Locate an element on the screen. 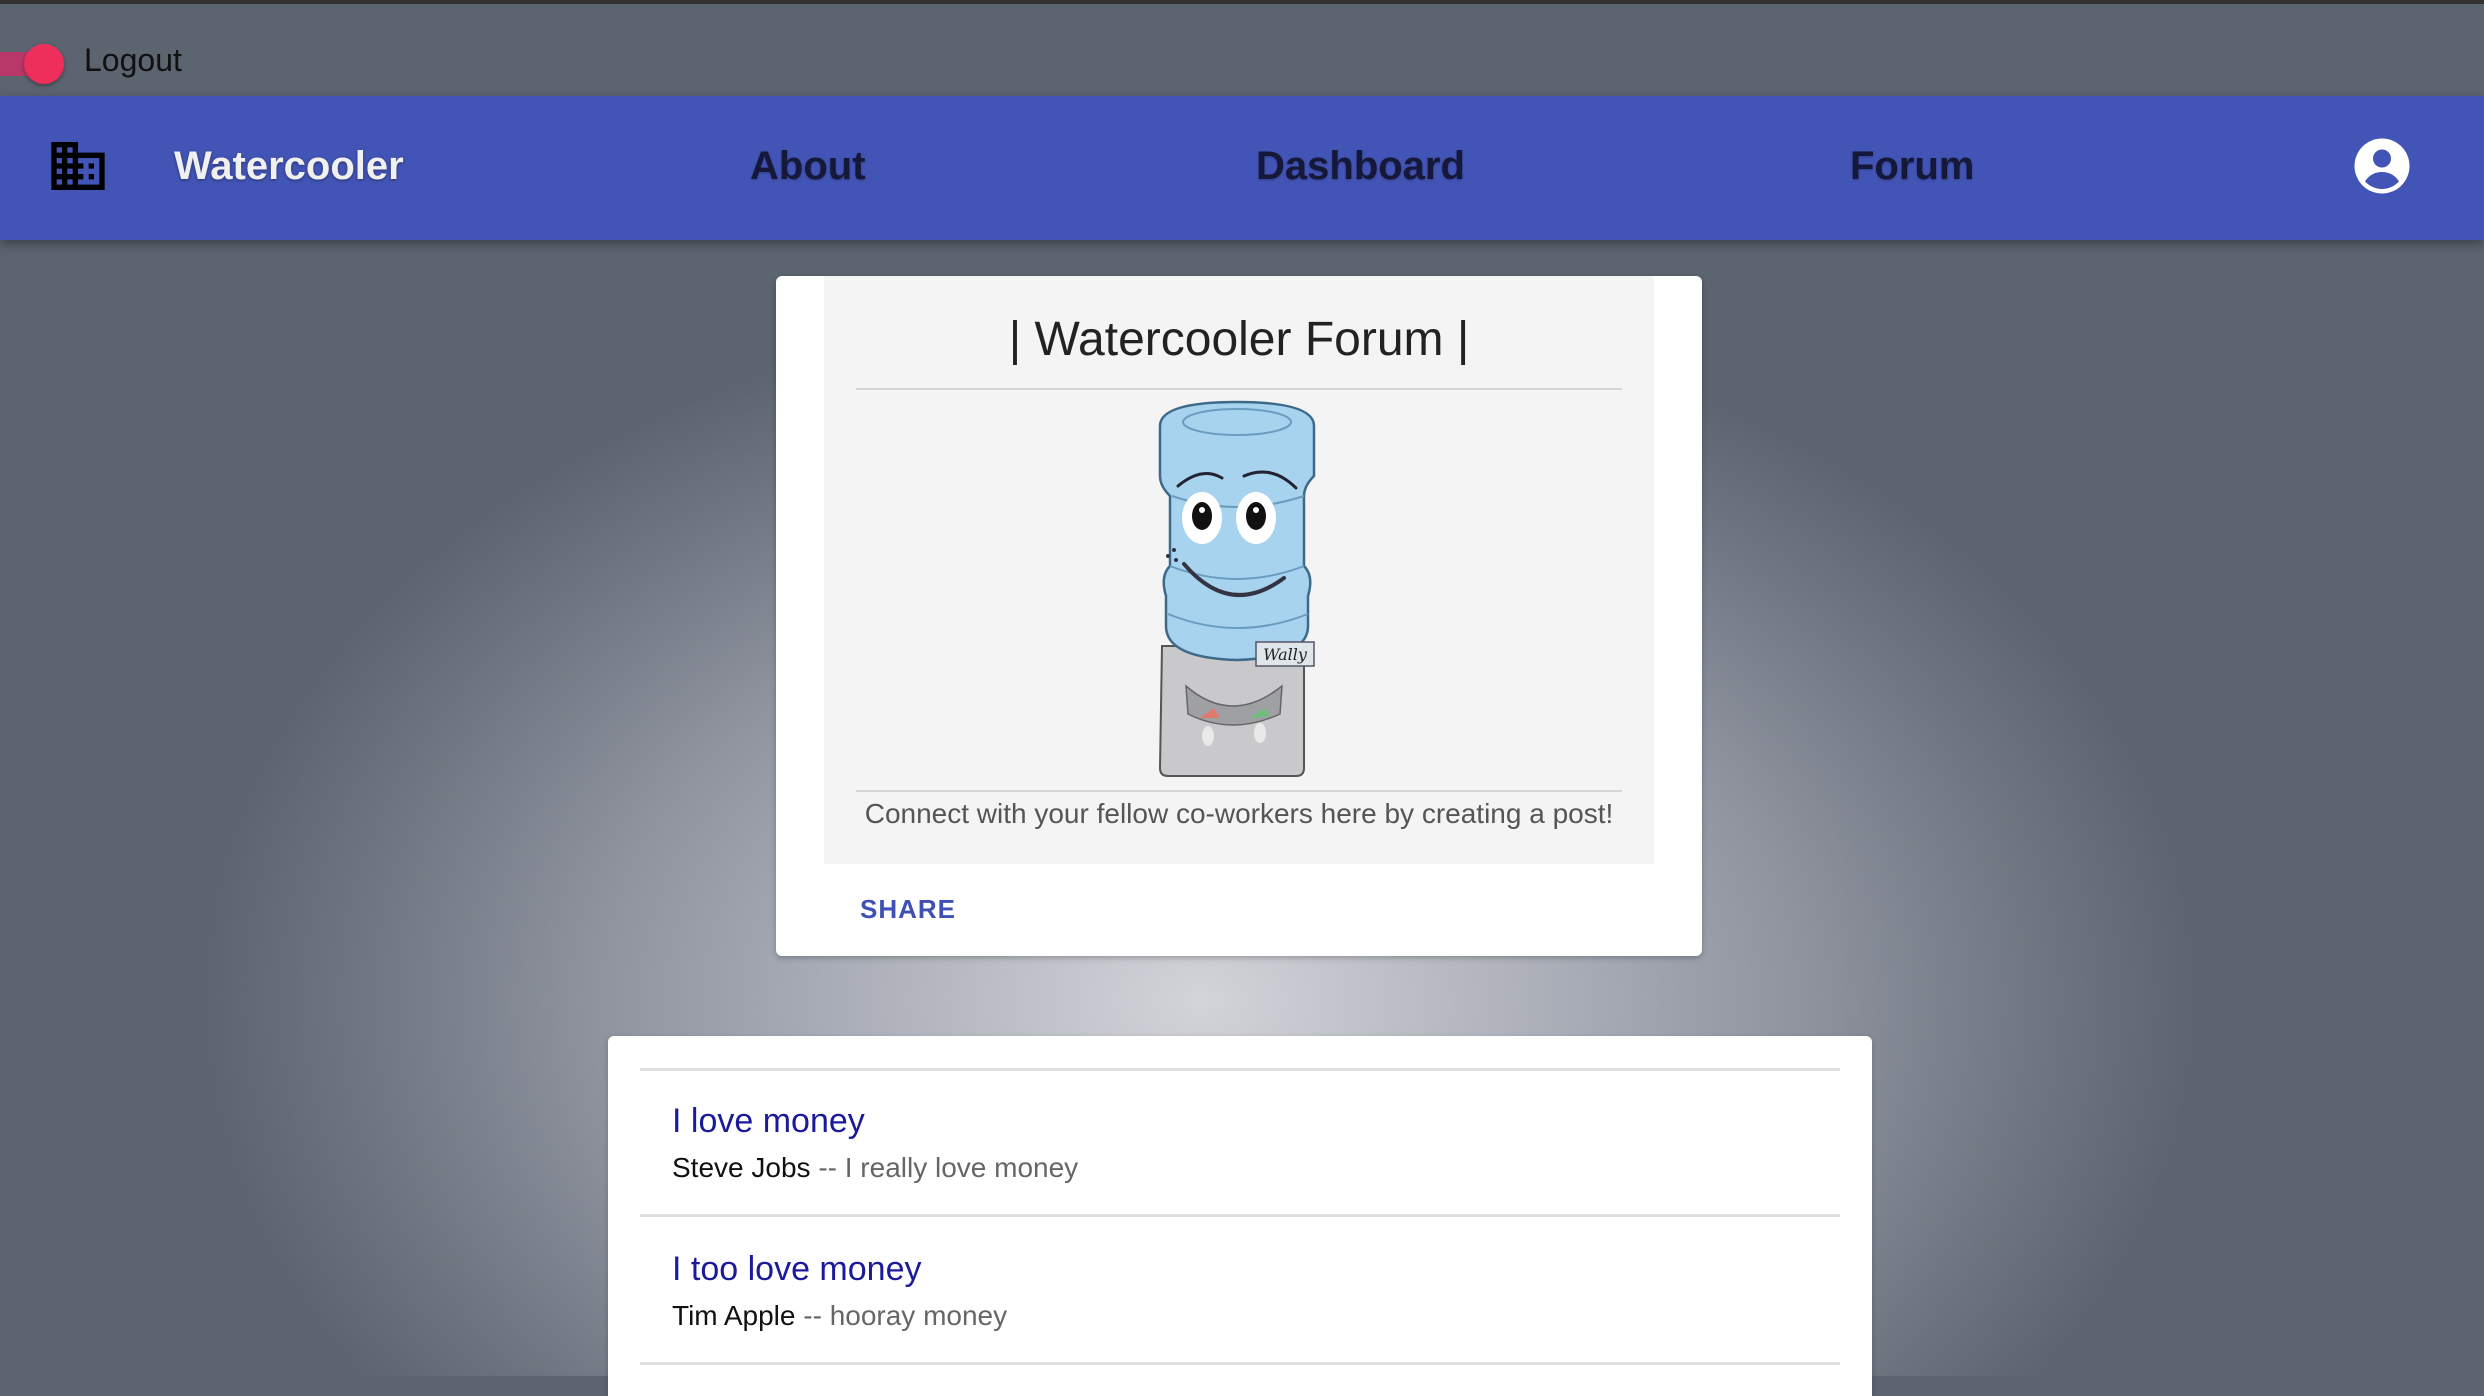  caption-divider is located at coordinates (1239, 791).